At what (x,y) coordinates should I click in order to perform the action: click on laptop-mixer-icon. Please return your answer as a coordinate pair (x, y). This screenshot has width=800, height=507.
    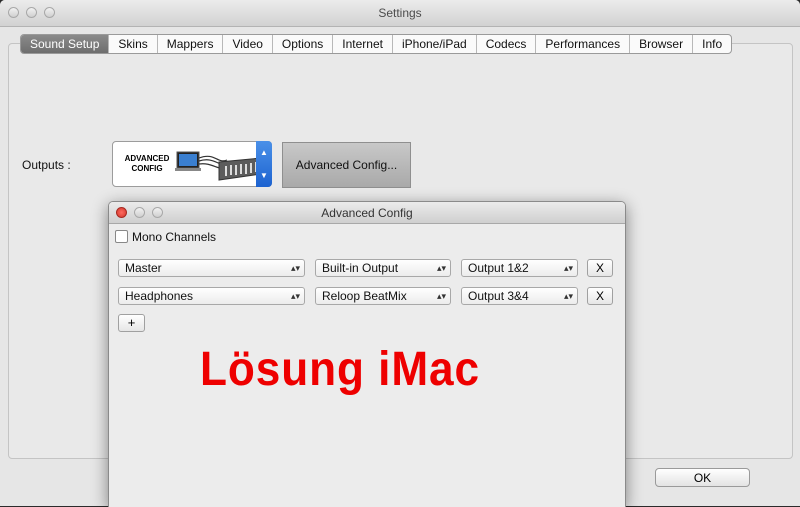
    Looking at the image, I should click on (218, 166).